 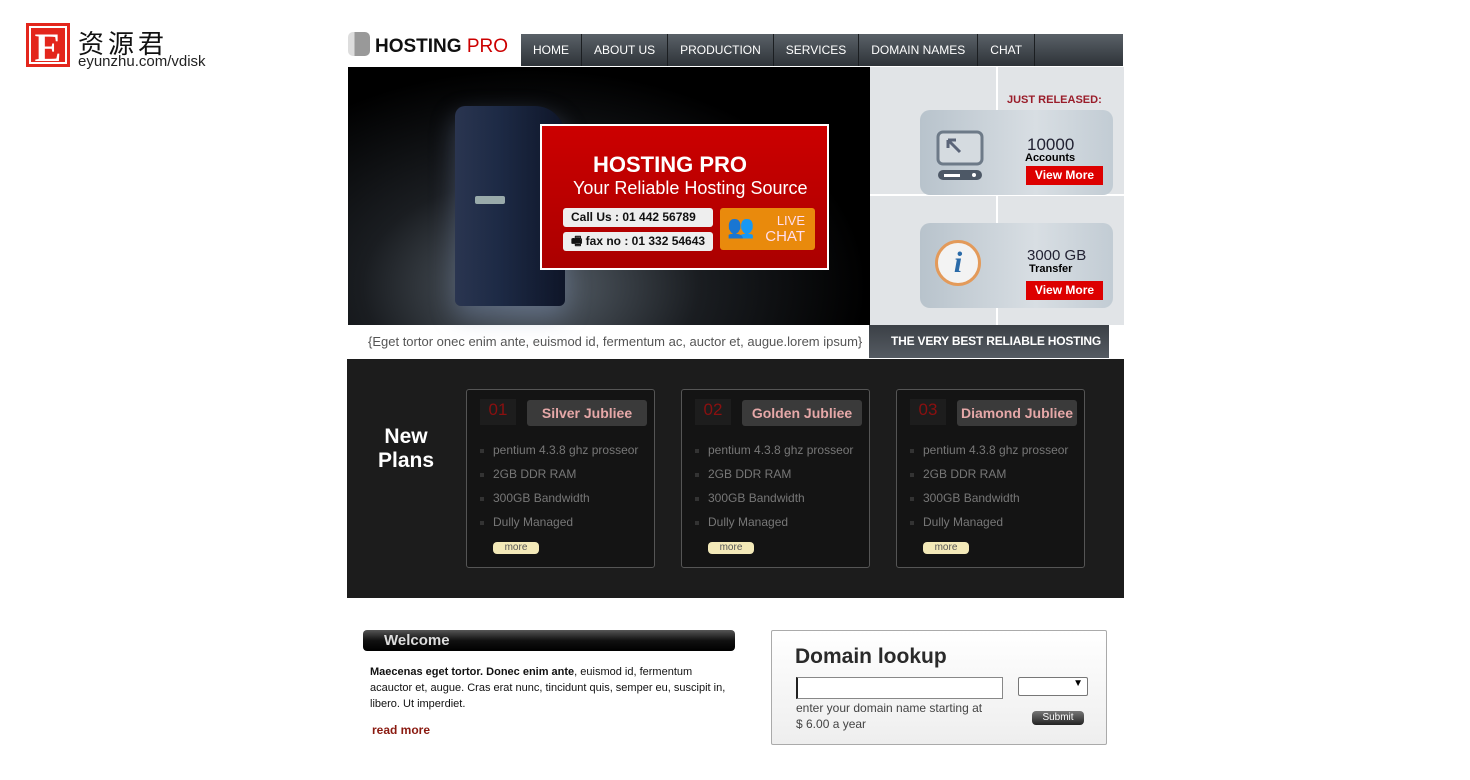 I want to click on nav-domain-names: DOMAIN NAMES, so click(x=919, y=50).